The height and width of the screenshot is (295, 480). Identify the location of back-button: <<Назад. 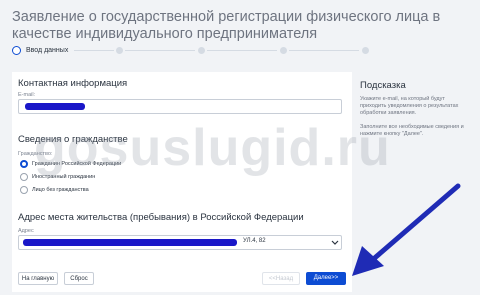
(281, 278).